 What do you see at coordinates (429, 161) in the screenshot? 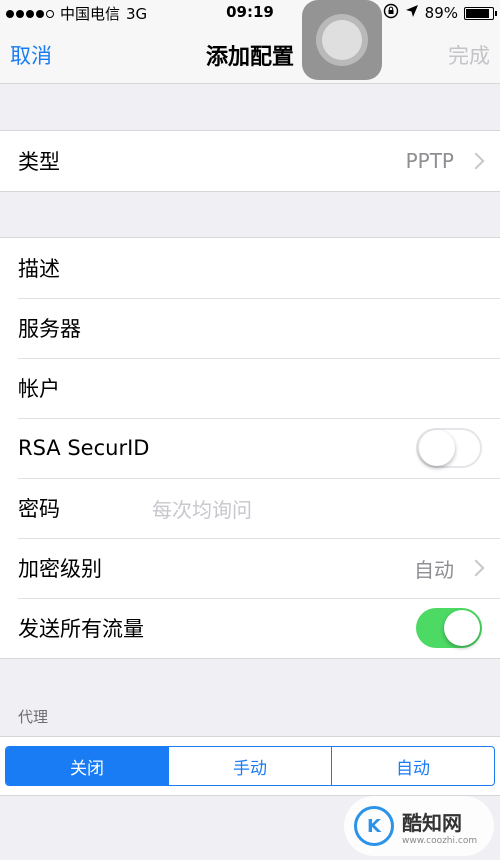
I see `type-value: PPTP` at bounding box center [429, 161].